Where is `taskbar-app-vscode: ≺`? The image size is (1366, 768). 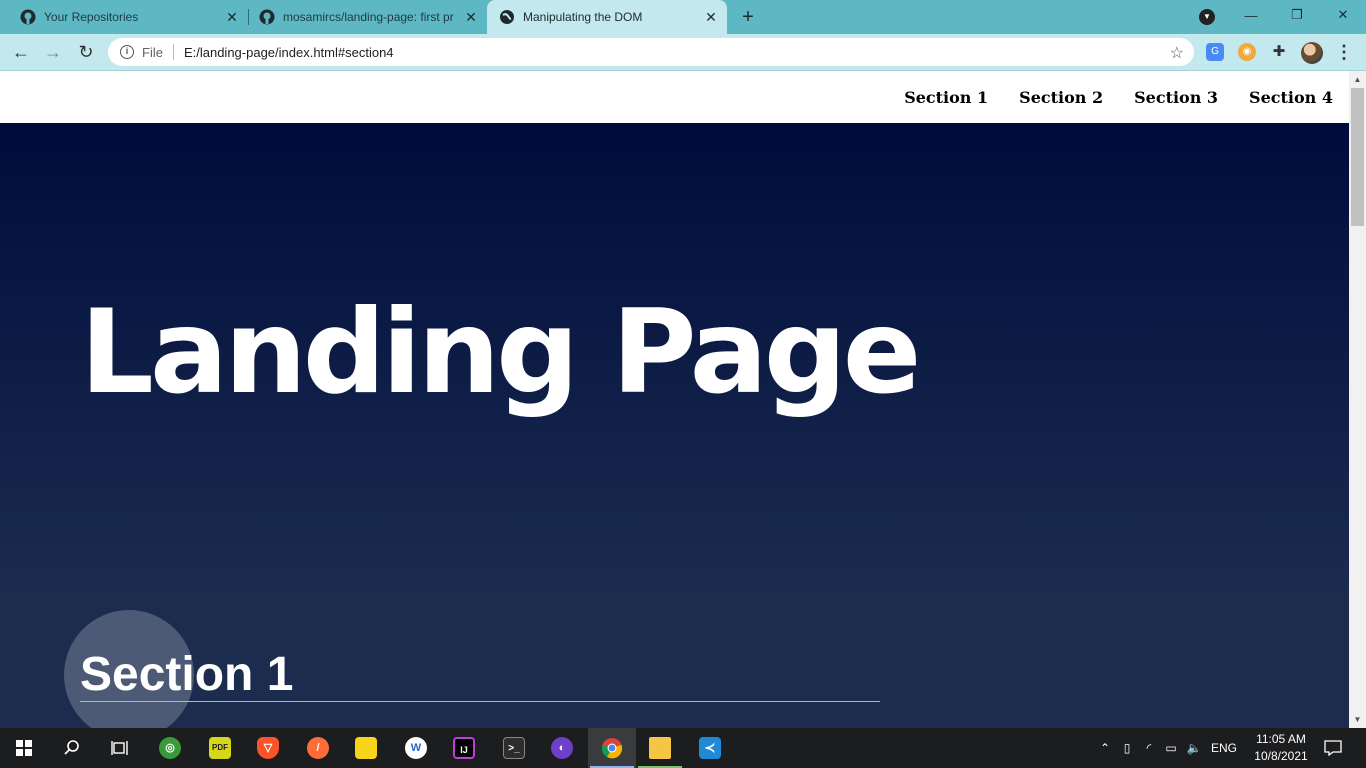 taskbar-app-vscode: ≺ is located at coordinates (710, 748).